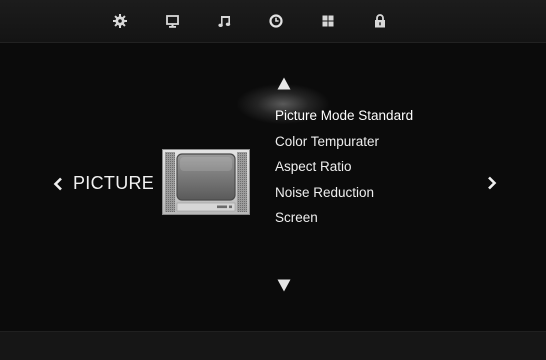 This screenshot has width=546, height=360. I want to click on lock-icon, so click(380, 21).